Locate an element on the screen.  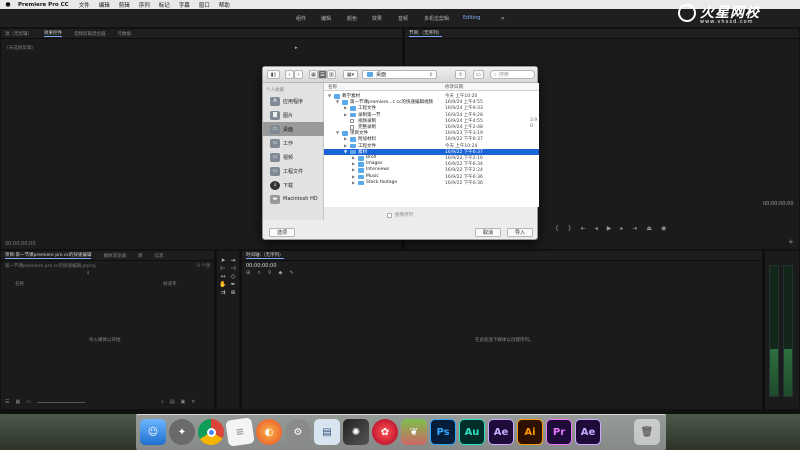
list-view-button-icon: ☰ is located at coordinates (322, 74).